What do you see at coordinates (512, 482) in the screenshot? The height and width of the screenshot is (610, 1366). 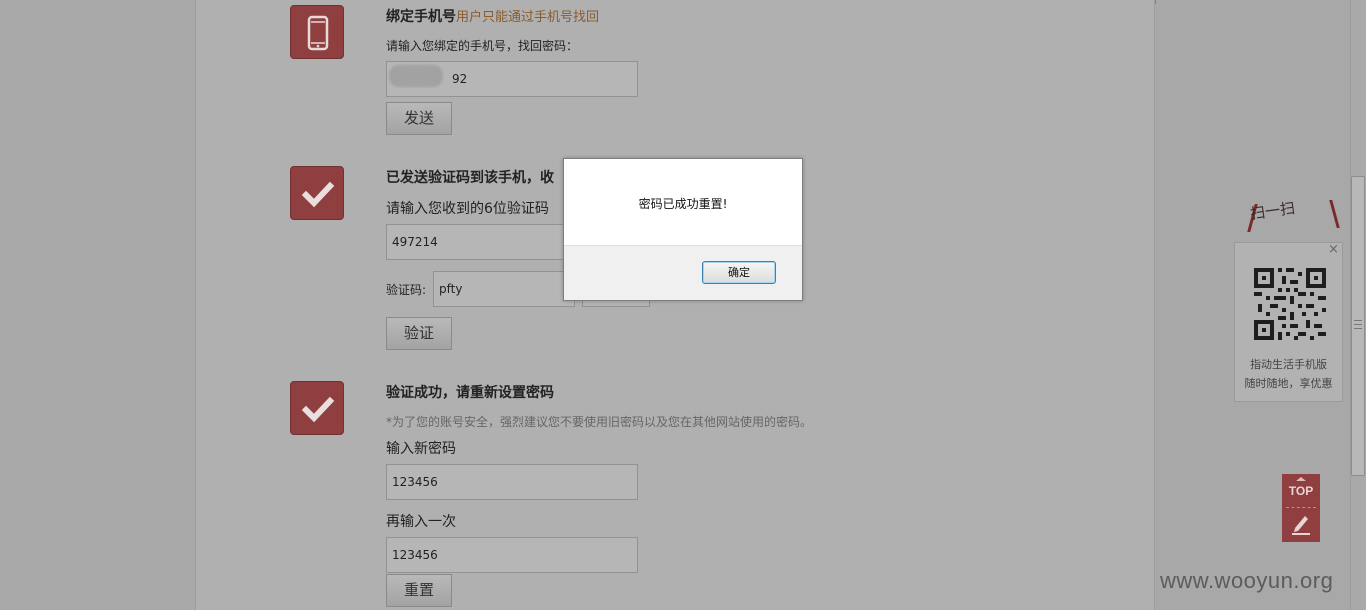 I see `new-password-input: 123456` at bounding box center [512, 482].